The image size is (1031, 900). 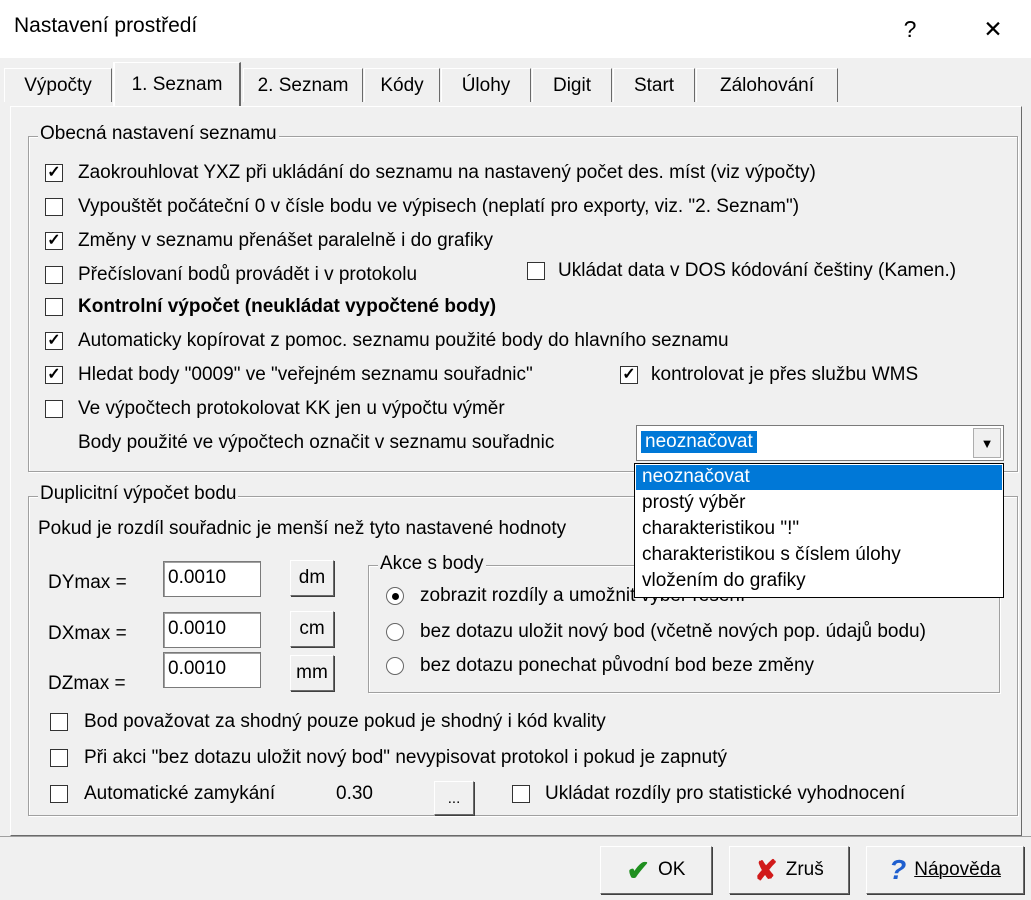 What do you see at coordinates (180, 793) in the screenshot?
I see `auto-lock-label: Automatické zamykání` at bounding box center [180, 793].